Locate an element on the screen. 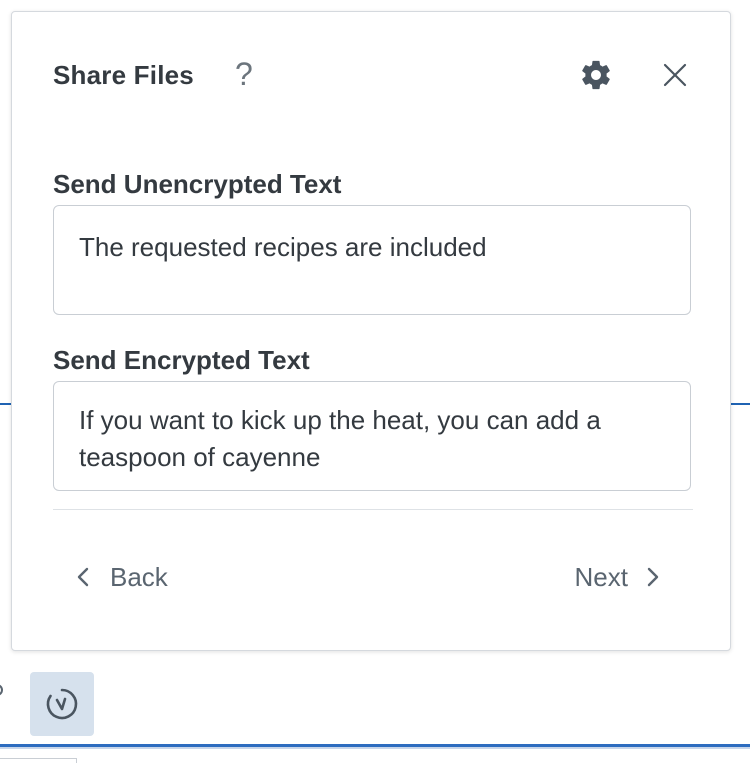 This screenshot has height=763, width=750. footer-divider is located at coordinates (373, 509).